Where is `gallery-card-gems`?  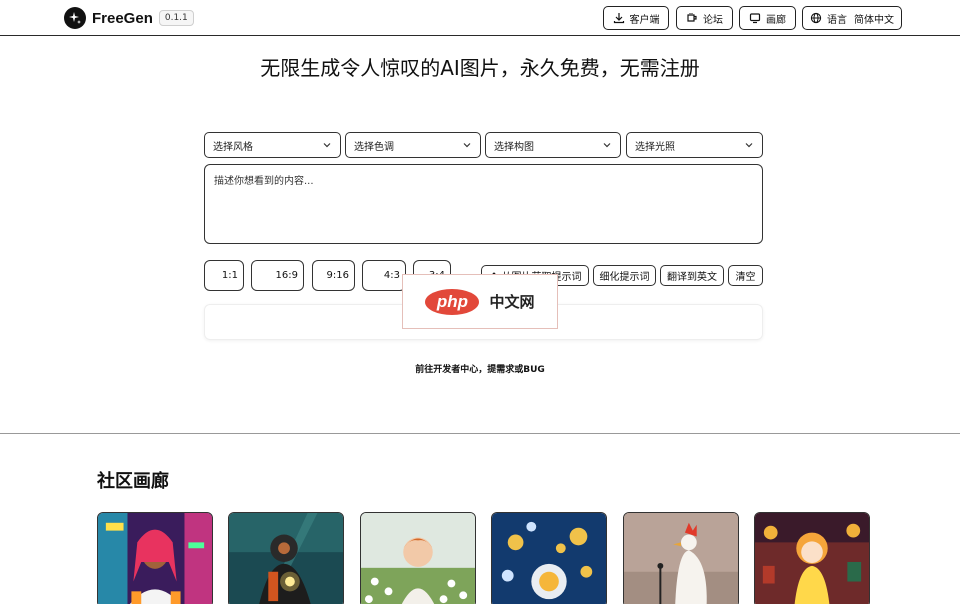
gallery-card-gems is located at coordinates (549, 558).